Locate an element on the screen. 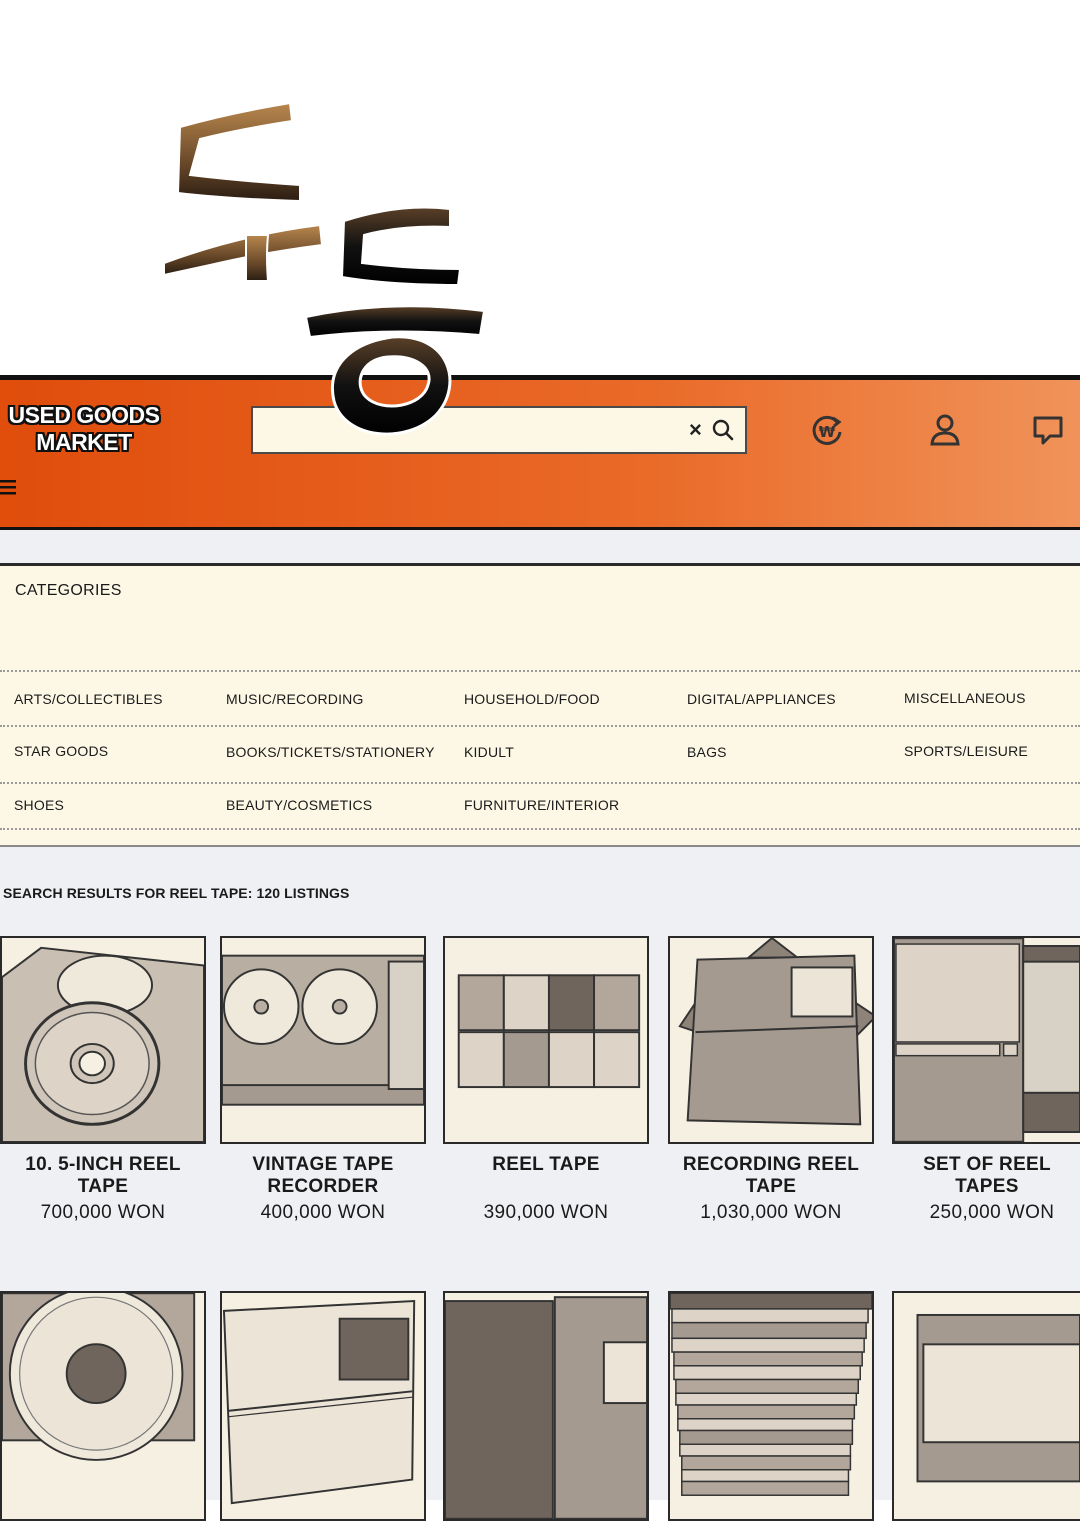 This screenshot has width=1080, height=1521. category-beauty-cosmetics: BEAUTY/COSMETICS is located at coordinates (299, 805).